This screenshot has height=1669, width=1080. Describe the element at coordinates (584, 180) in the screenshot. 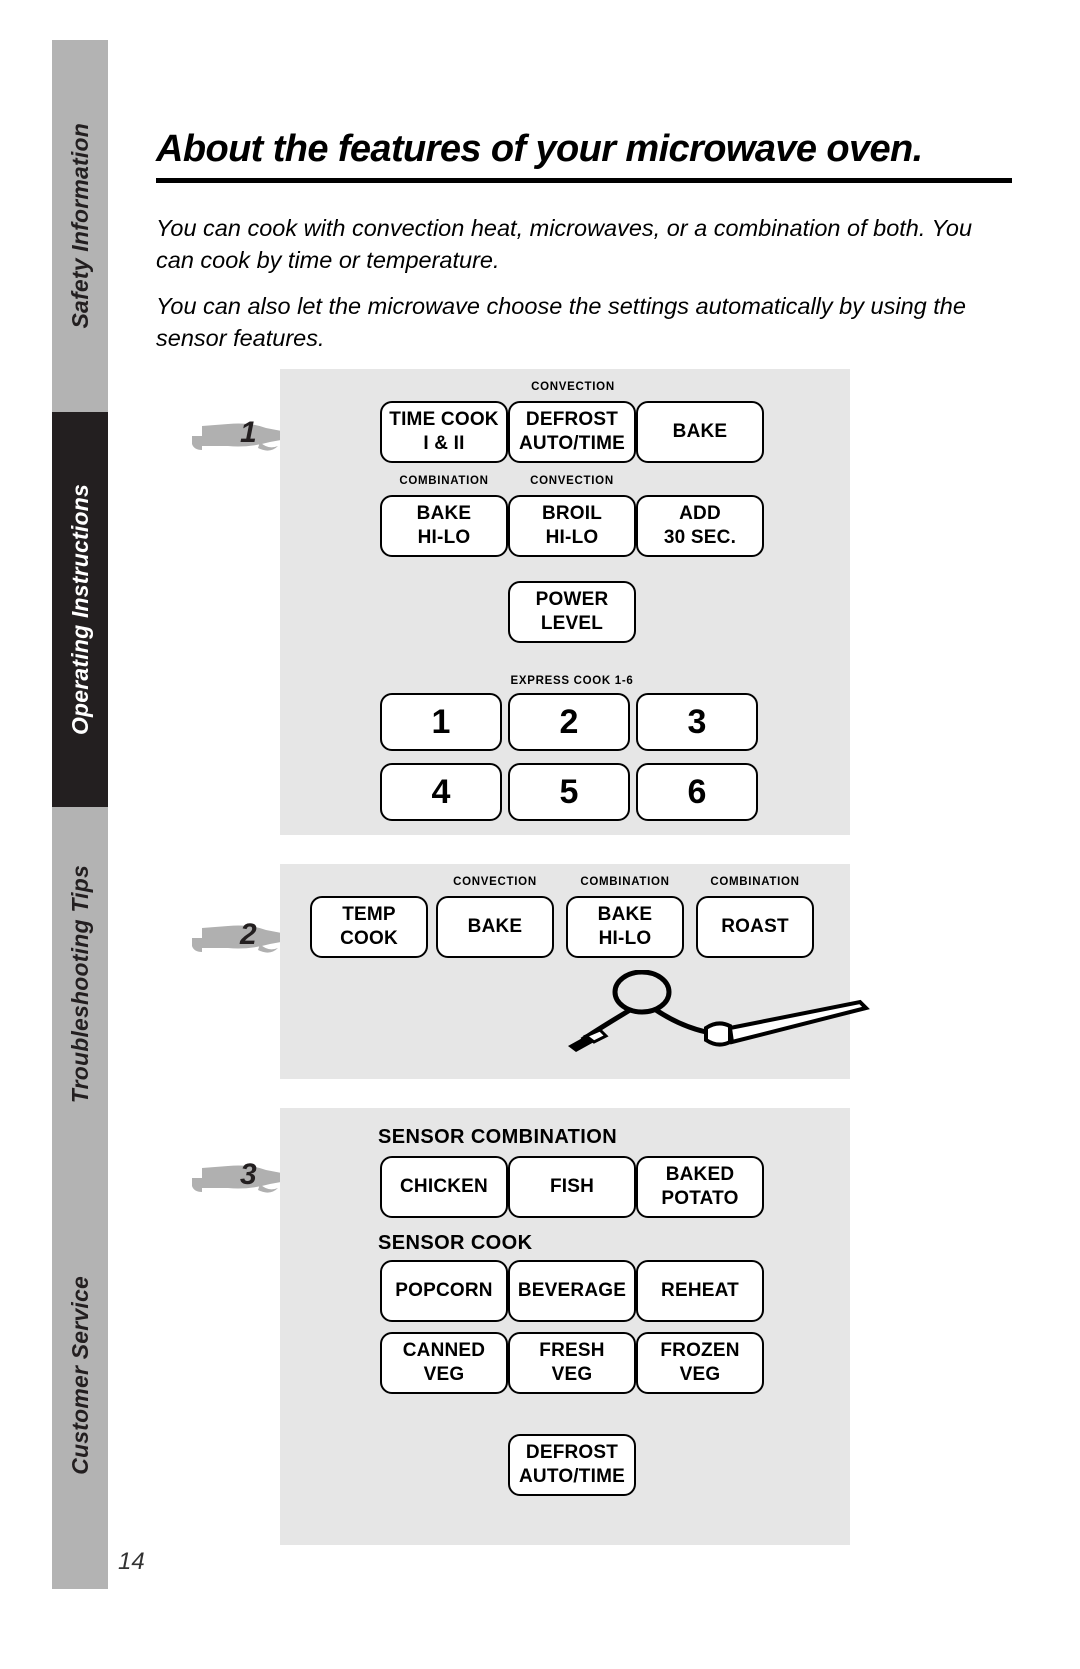

I see `title-divider` at that location.